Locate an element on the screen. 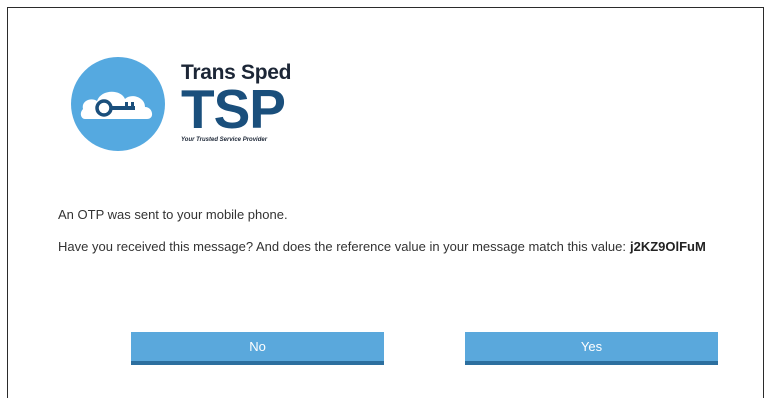 The width and height of the screenshot is (765, 398). brand-tagline: Your Trusted Service Provider is located at coordinates (224, 140).